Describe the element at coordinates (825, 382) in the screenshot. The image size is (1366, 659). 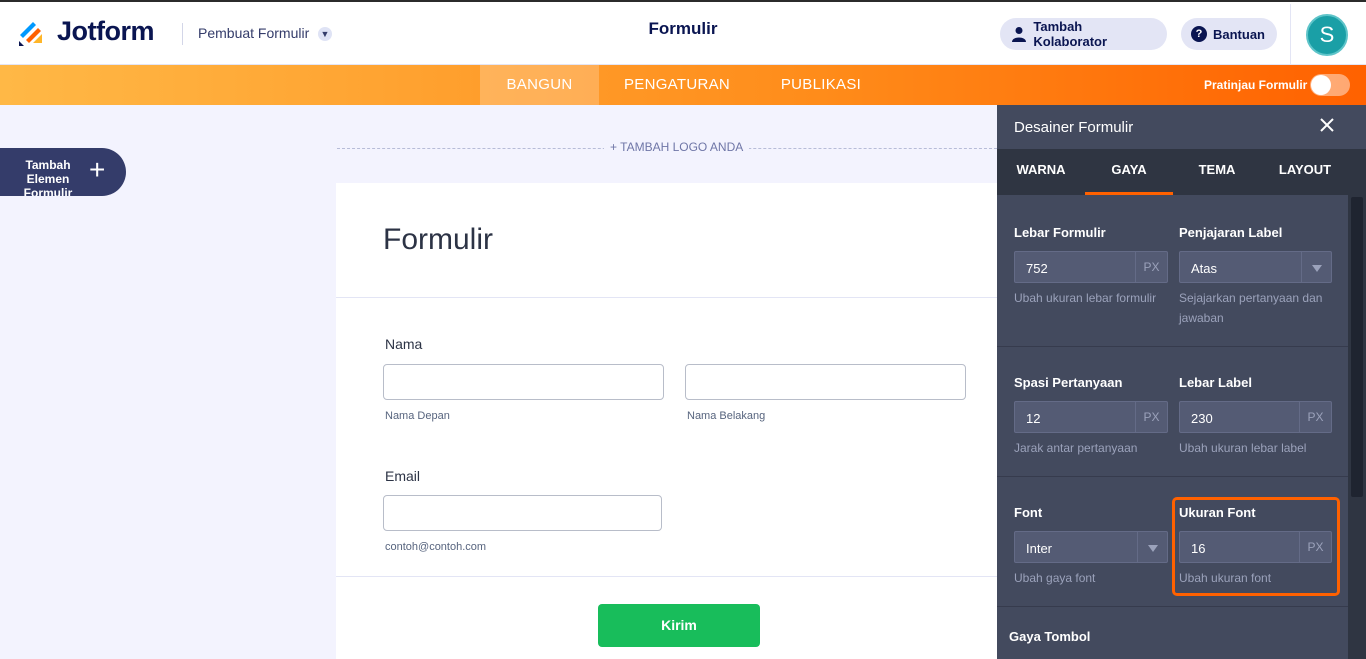
I see `last-name-input` at that location.